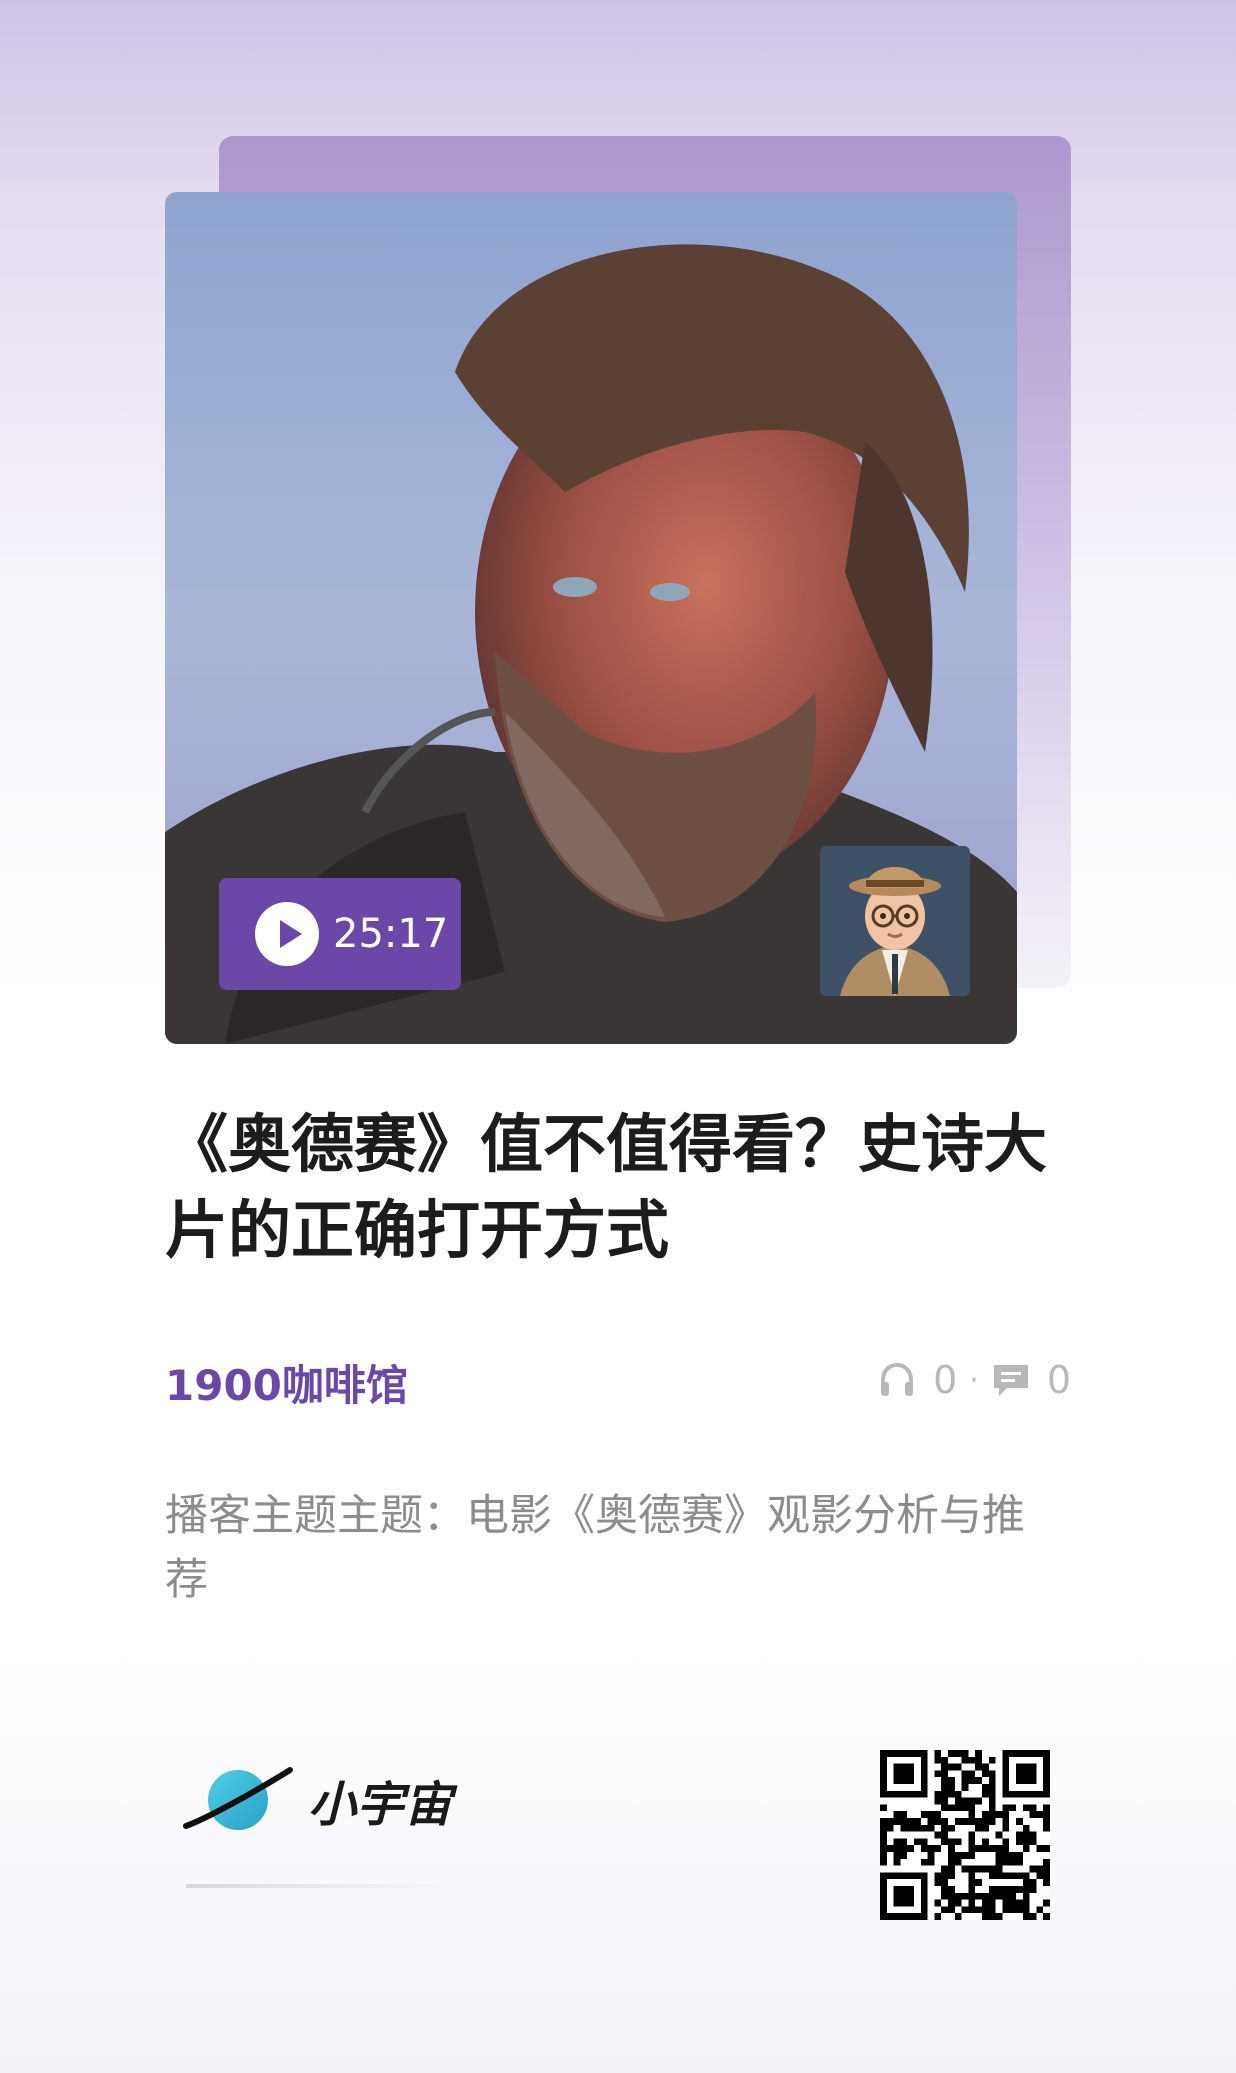 The height and width of the screenshot is (2073, 1236). What do you see at coordinates (287, 934) in the screenshot?
I see `play-icon` at bounding box center [287, 934].